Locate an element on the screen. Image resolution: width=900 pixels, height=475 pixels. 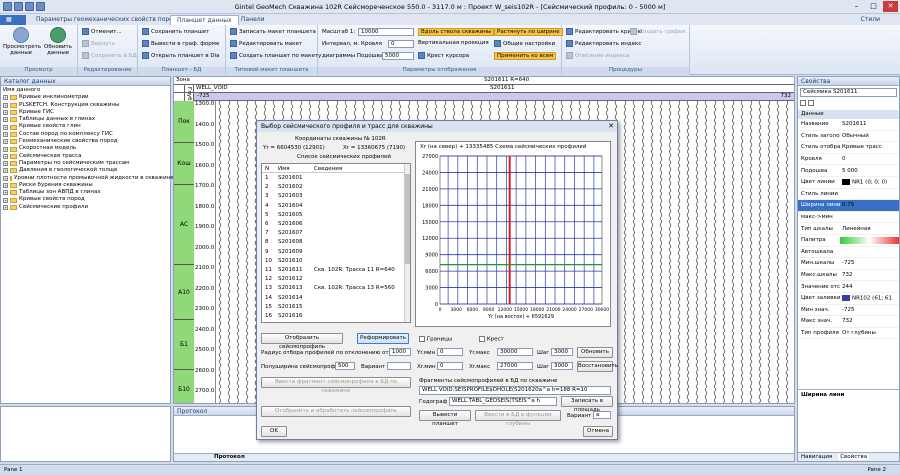
tree-item: + Кривые ГИС is located at coordinates (85, 112).